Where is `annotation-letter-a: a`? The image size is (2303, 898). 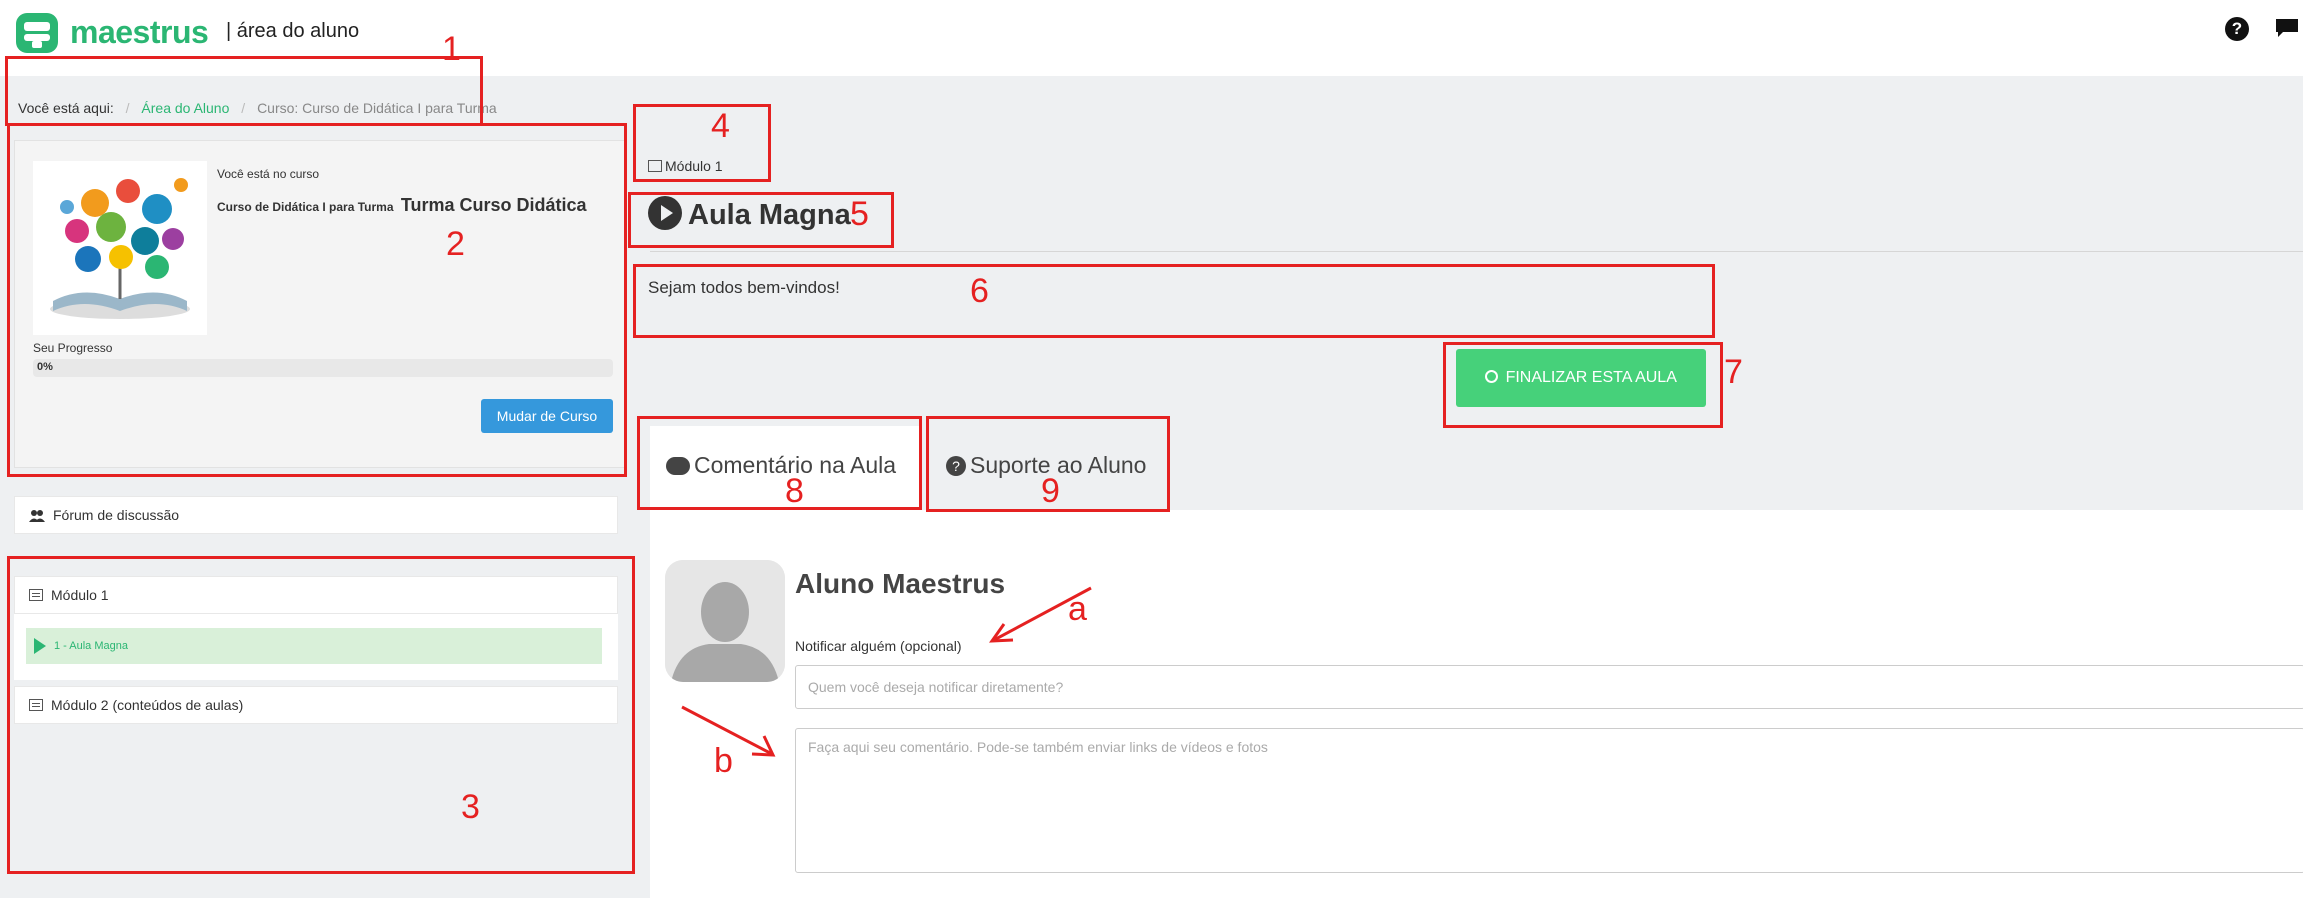
annotation-letter-a: a is located at coordinates (1077, 609).